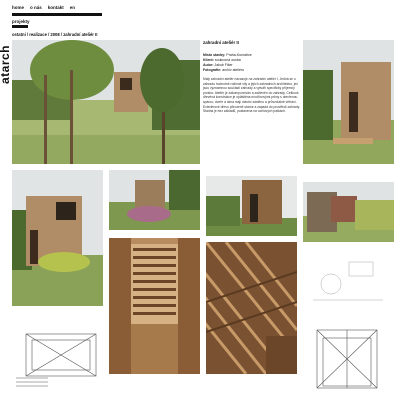  Describe the element at coordinates (18, 7) in the screenshot. I see `nav-home: home` at that location.